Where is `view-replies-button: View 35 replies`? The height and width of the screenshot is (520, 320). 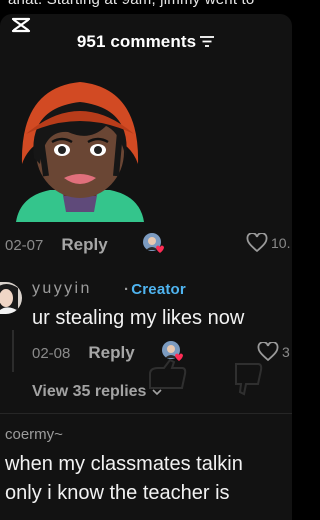
view-replies-button: View 35 replies is located at coordinates (97, 392).